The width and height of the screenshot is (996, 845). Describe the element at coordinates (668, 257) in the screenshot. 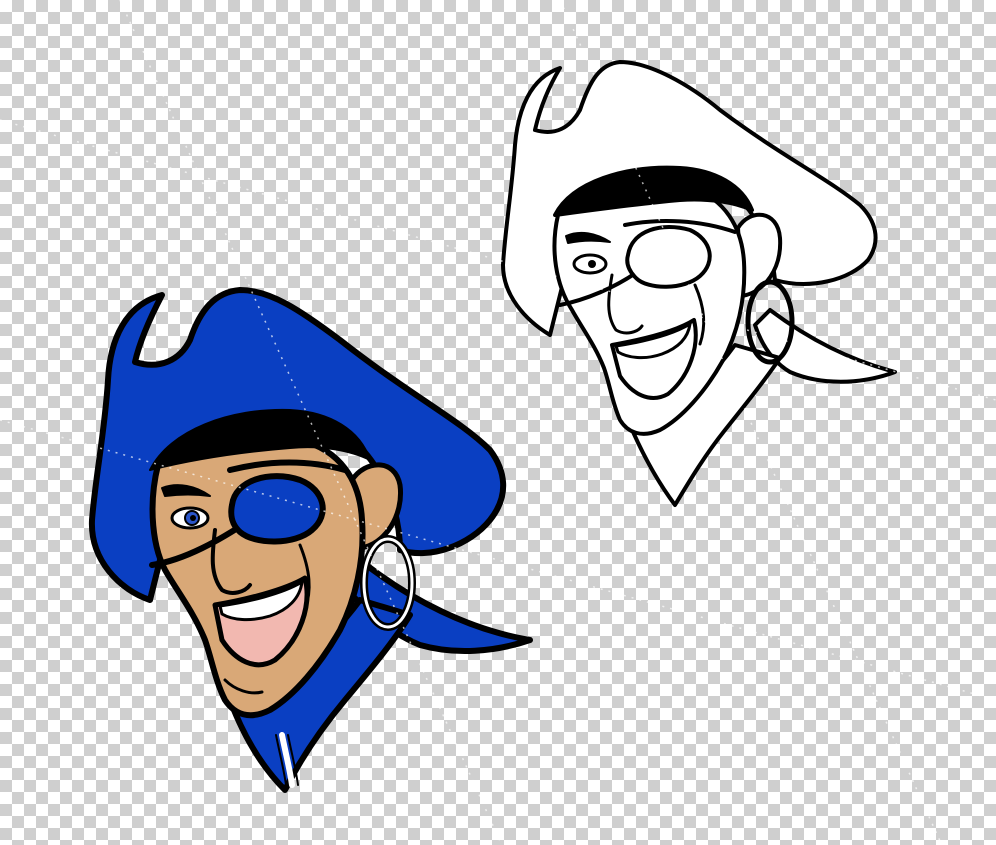

I see `outline-eyepatch` at that location.